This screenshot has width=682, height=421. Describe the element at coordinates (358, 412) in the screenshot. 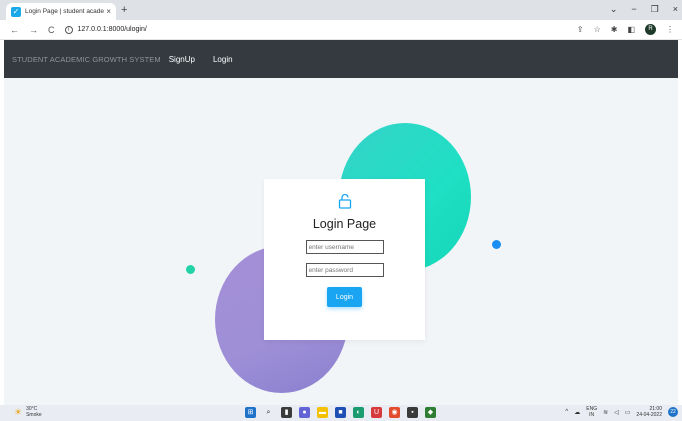

I see `edge-icon: ◐` at that location.